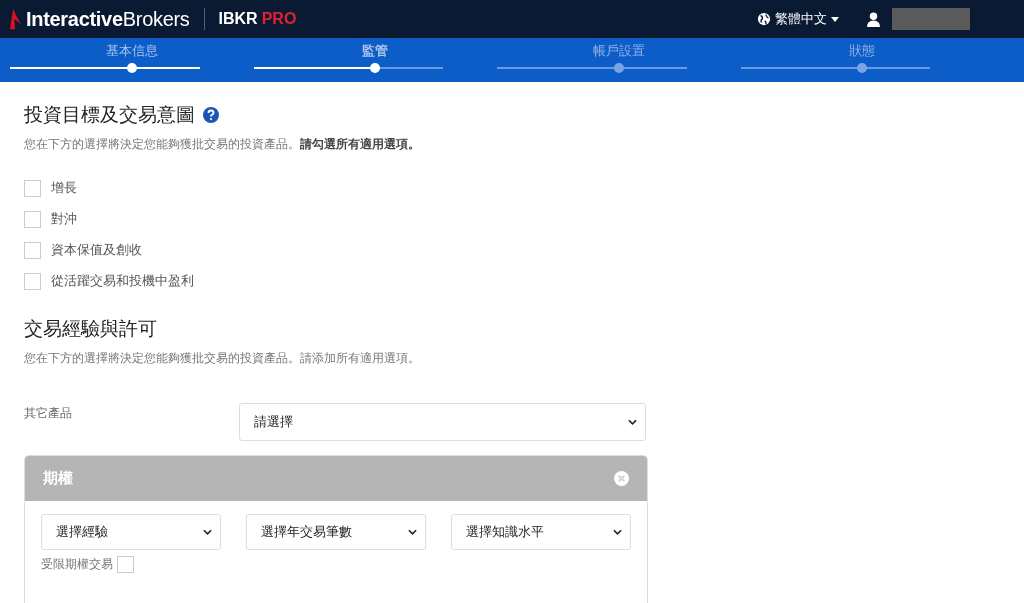 This screenshot has height=603, width=1024. Describe the element at coordinates (442, 422) in the screenshot. I see `products-dropdown: 請選擇` at that location.